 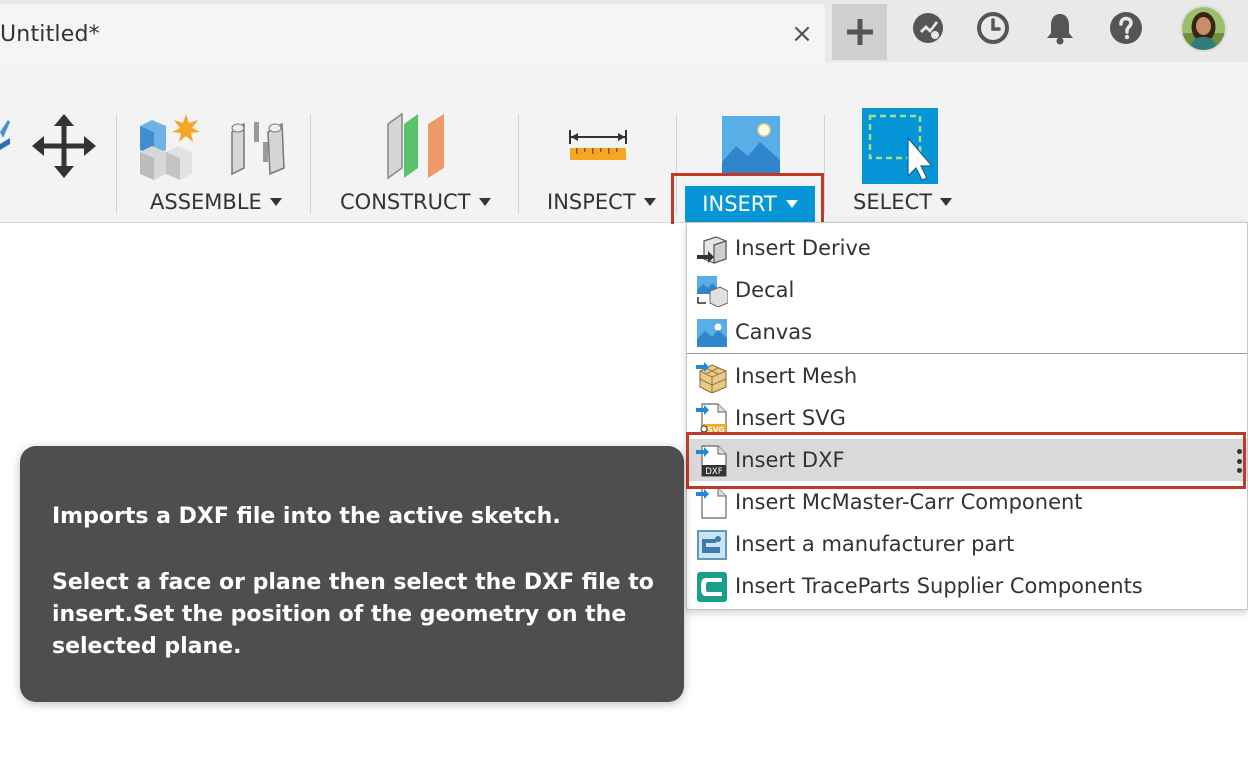 I want to click on new-tab-button, so click(x=859, y=32).